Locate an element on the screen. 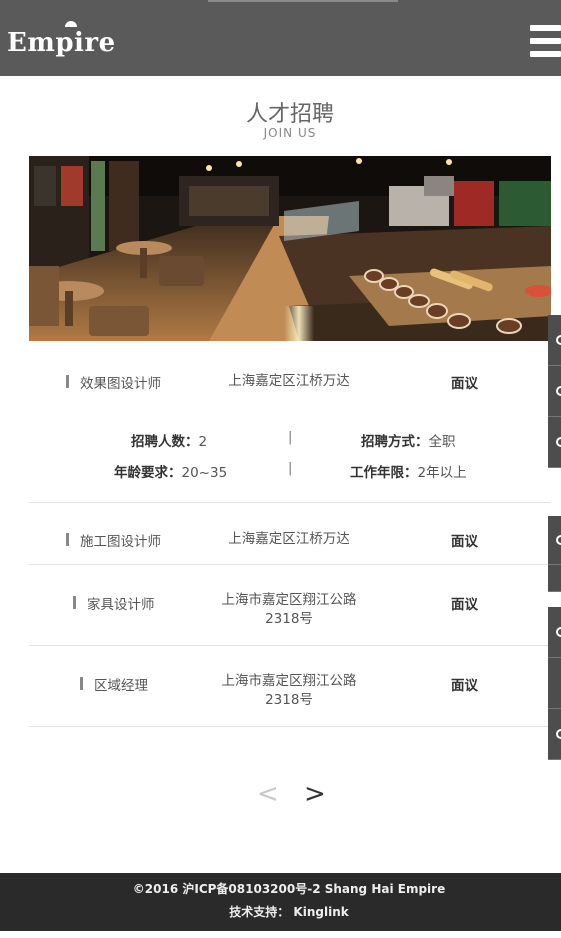 This screenshot has height=938, width=561. side-tab-message is located at coordinates (554, 442).